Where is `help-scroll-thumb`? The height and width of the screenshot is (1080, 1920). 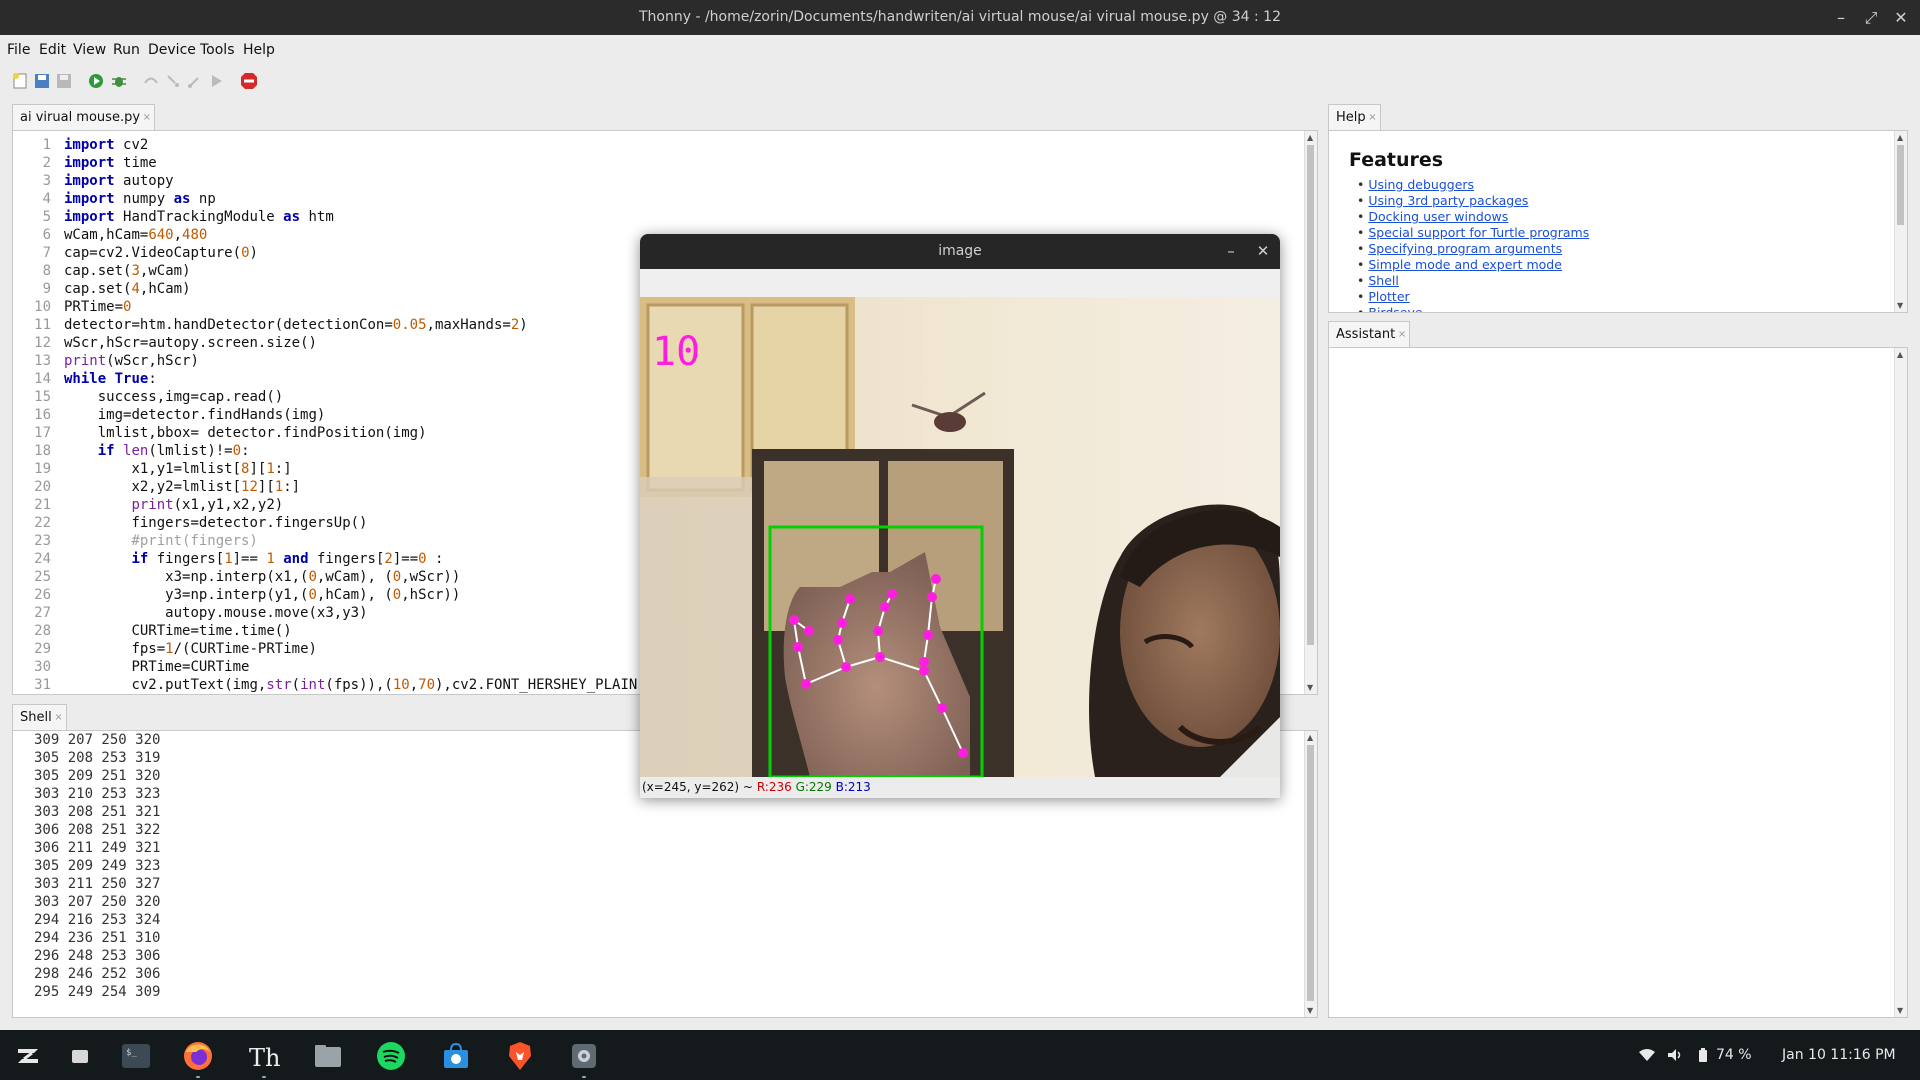
help-scroll-thumb is located at coordinates (1900, 185).